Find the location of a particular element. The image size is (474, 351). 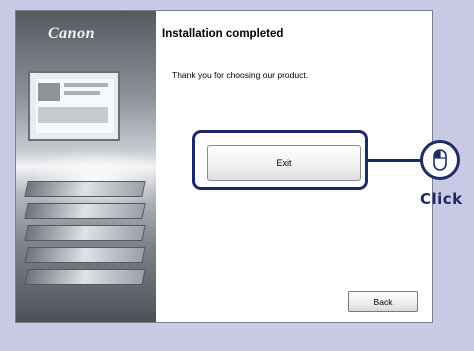

callout-connector-line is located at coordinates (396, 160).